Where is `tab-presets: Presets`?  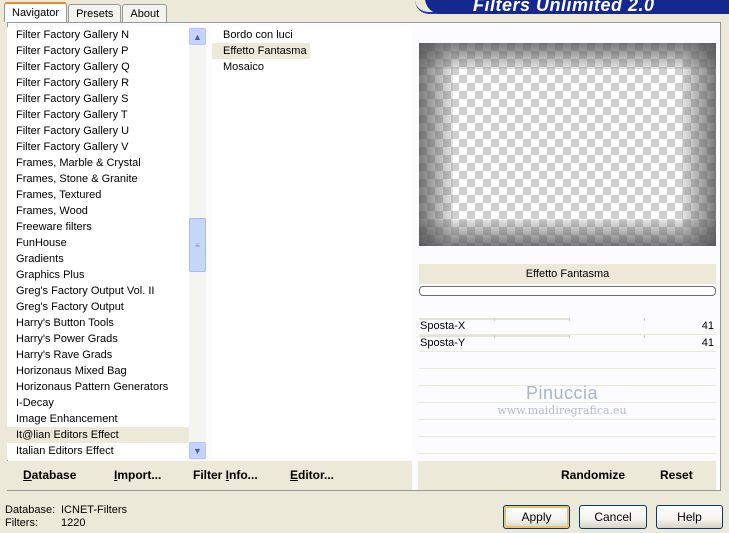 tab-presets: Presets is located at coordinates (95, 13).